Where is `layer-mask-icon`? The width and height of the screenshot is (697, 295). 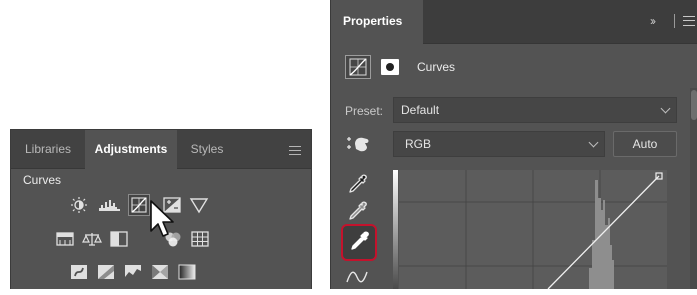
layer-mask-icon is located at coordinates (390, 67).